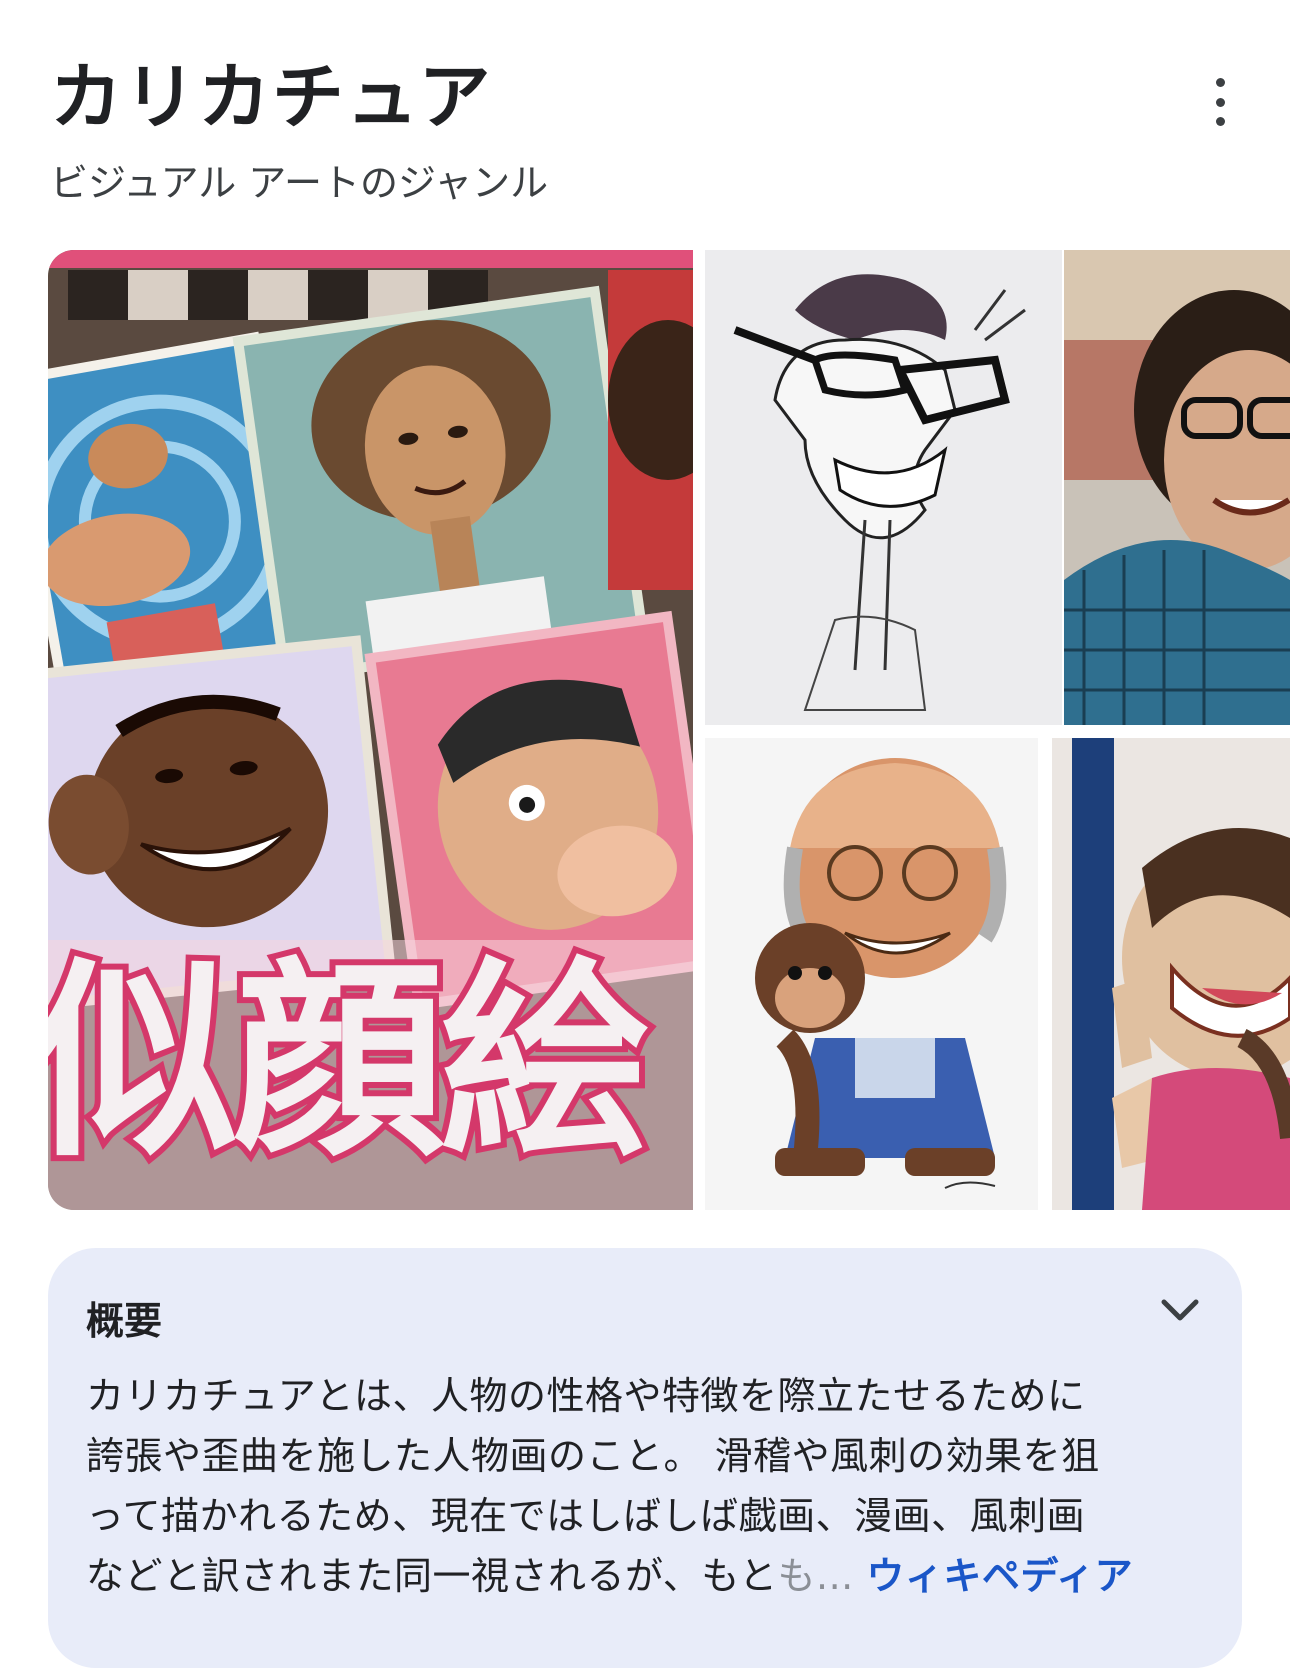  What do you see at coordinates (586, 1516) in the screenshot?
I see `description-line: って描かれるため、現在ではしばしば戯画、漫画、風刺画` at bounding box center [586, 1516].